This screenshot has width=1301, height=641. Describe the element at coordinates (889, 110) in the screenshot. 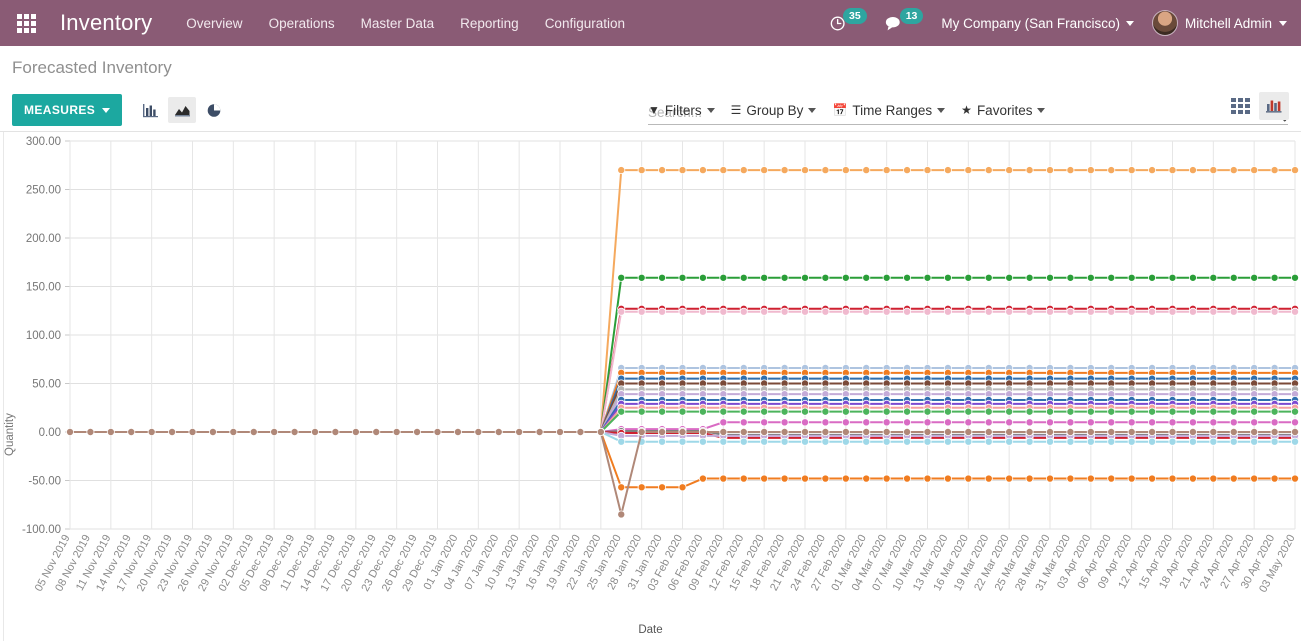

I see `time-ranges-dropdown: 📅 Time Ranges` at that location.